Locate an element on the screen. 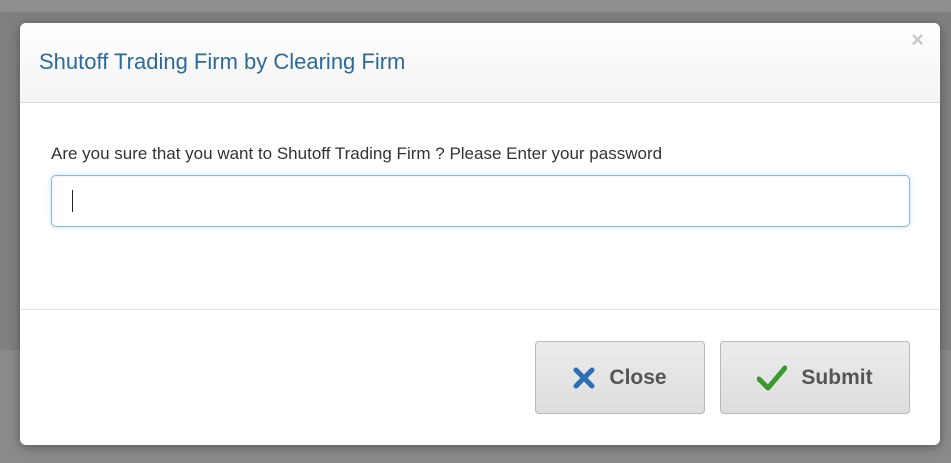 This screenshot has width=951, height=463. dialog-close-icon: × is located at coordinates (917, 40).